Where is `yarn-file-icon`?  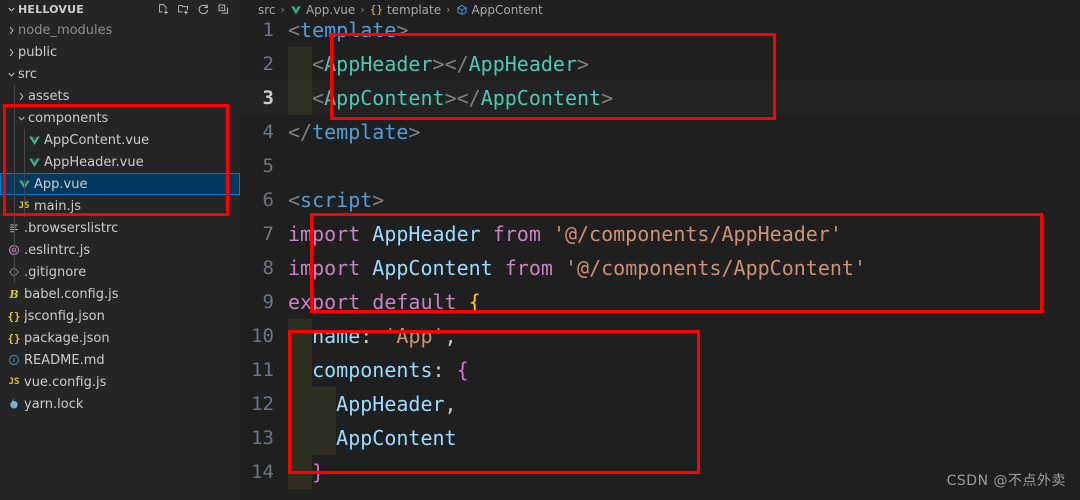
yarn-file-icon is located at coordinates (14, 404).